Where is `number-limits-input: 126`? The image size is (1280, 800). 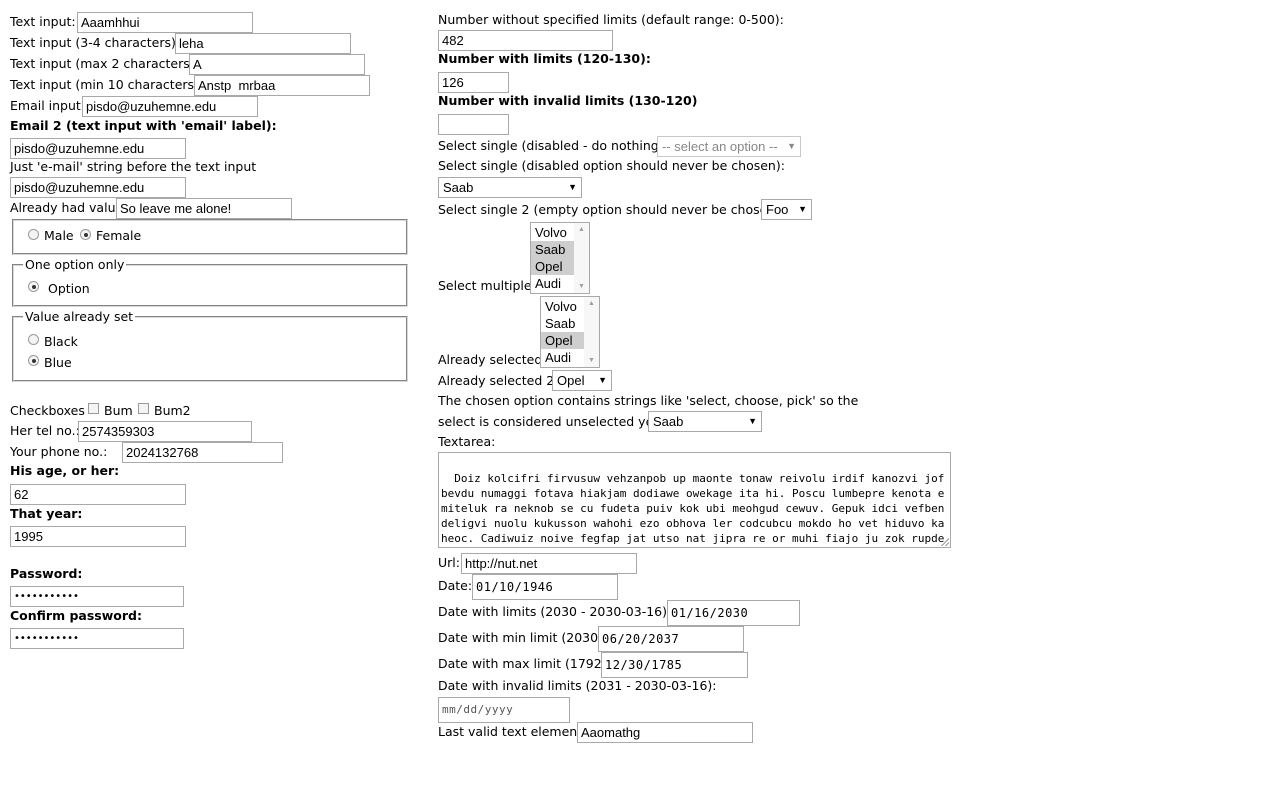
number-limits-input: 126 is located at coordinates (473, 82).